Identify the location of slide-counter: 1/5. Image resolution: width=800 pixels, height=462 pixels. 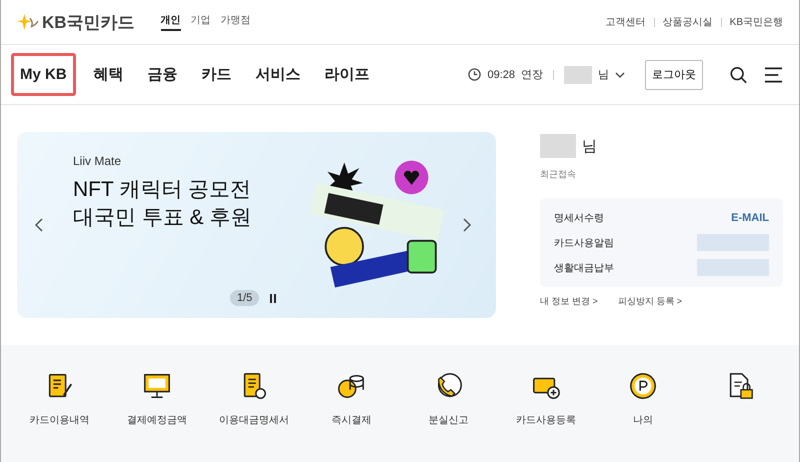
(245, 298).